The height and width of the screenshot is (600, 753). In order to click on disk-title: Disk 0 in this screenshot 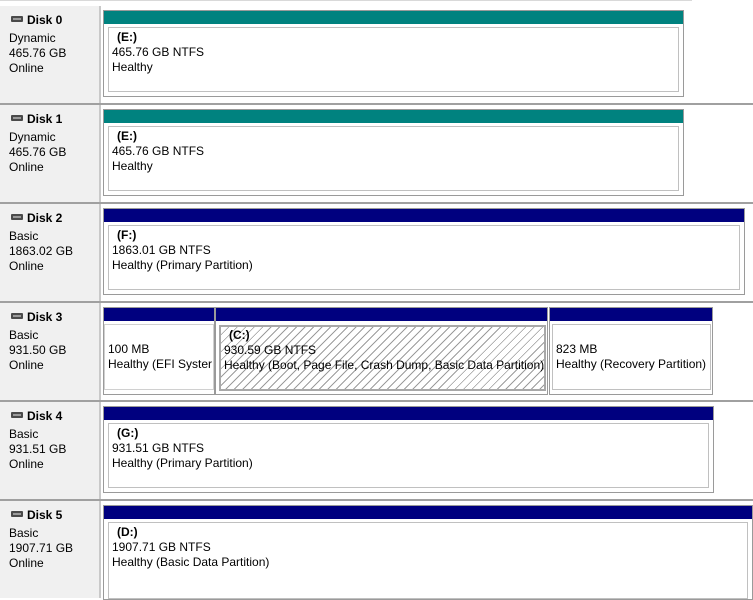, I will do `click(37, 20)`.